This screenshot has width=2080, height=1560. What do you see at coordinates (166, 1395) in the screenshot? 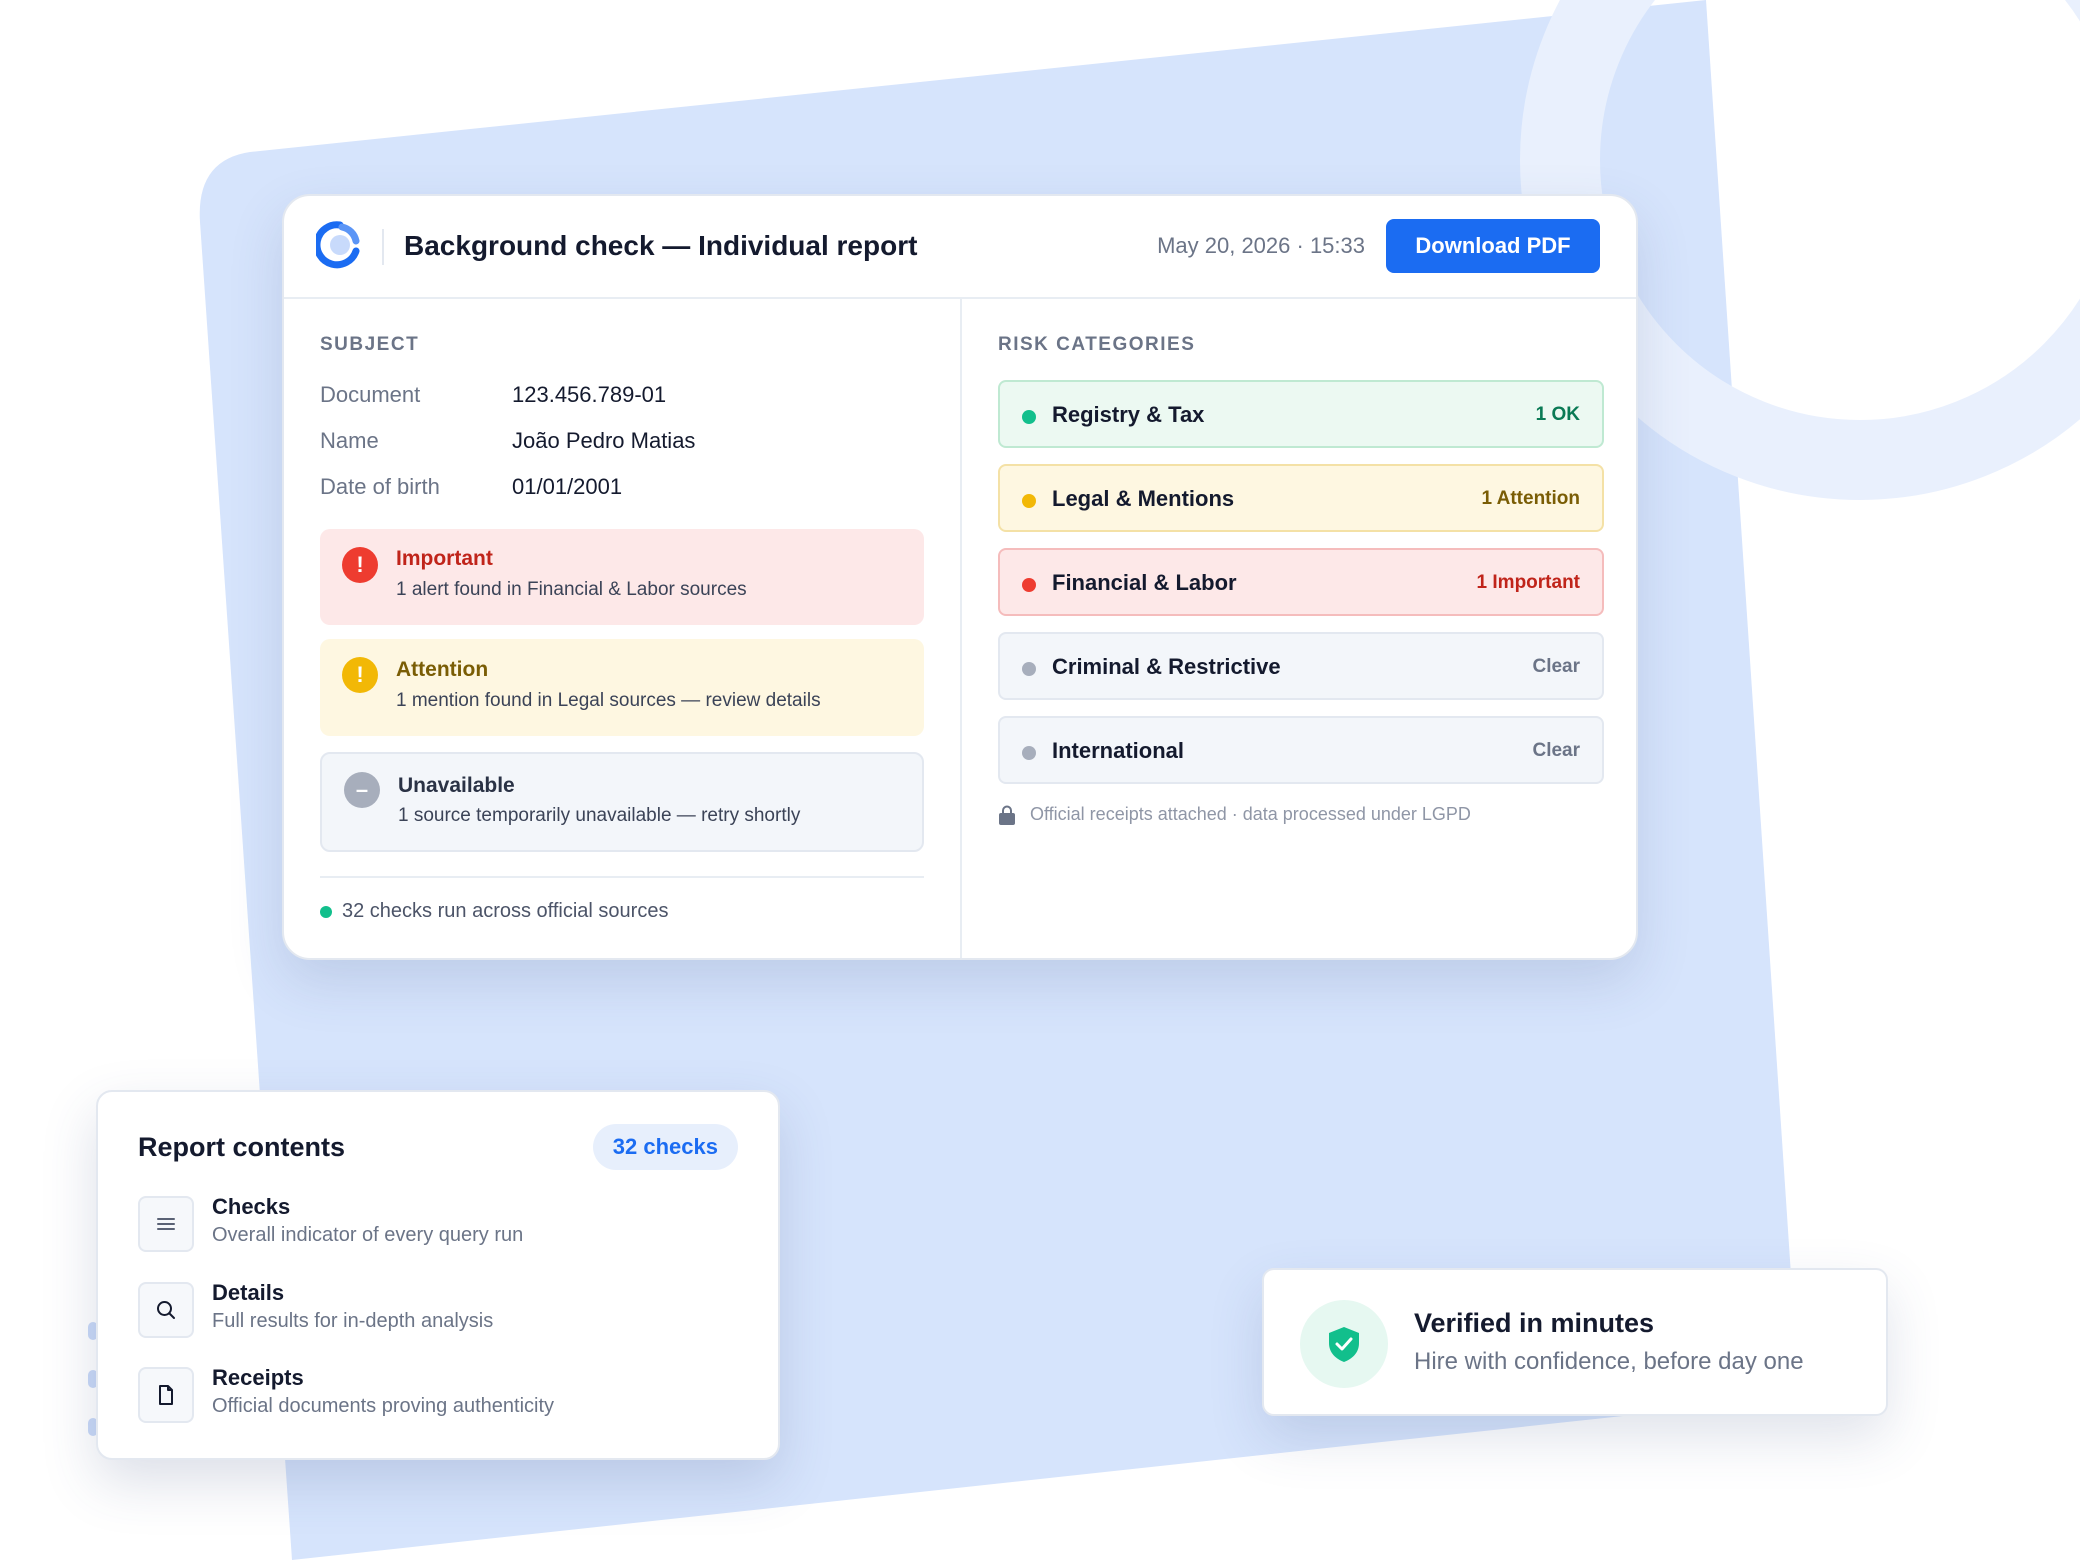
I see `document-icon` at bounding box center [166, 1395].